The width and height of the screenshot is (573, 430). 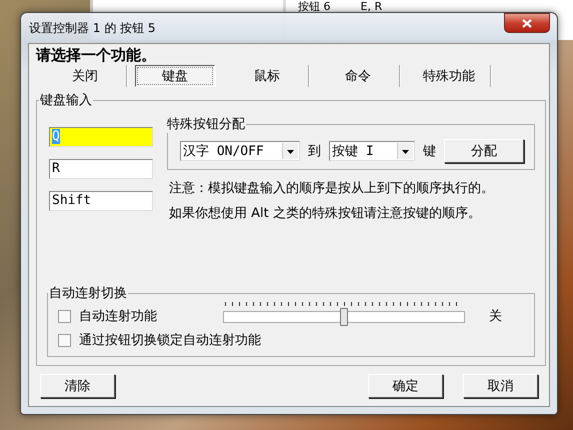 I want to click on clear-button: 清除, so click(x=77, y=386).